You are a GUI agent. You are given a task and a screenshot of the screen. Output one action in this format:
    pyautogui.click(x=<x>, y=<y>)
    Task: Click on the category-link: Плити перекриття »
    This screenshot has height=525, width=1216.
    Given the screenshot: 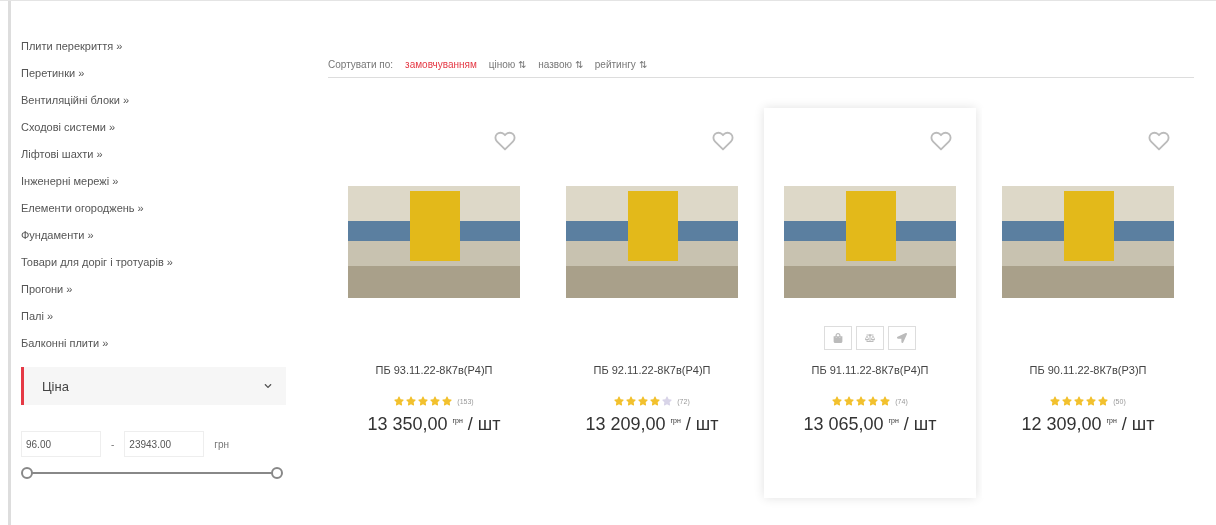 What is the action you would take?
    pyautogui.click(x=164, y=46)
    